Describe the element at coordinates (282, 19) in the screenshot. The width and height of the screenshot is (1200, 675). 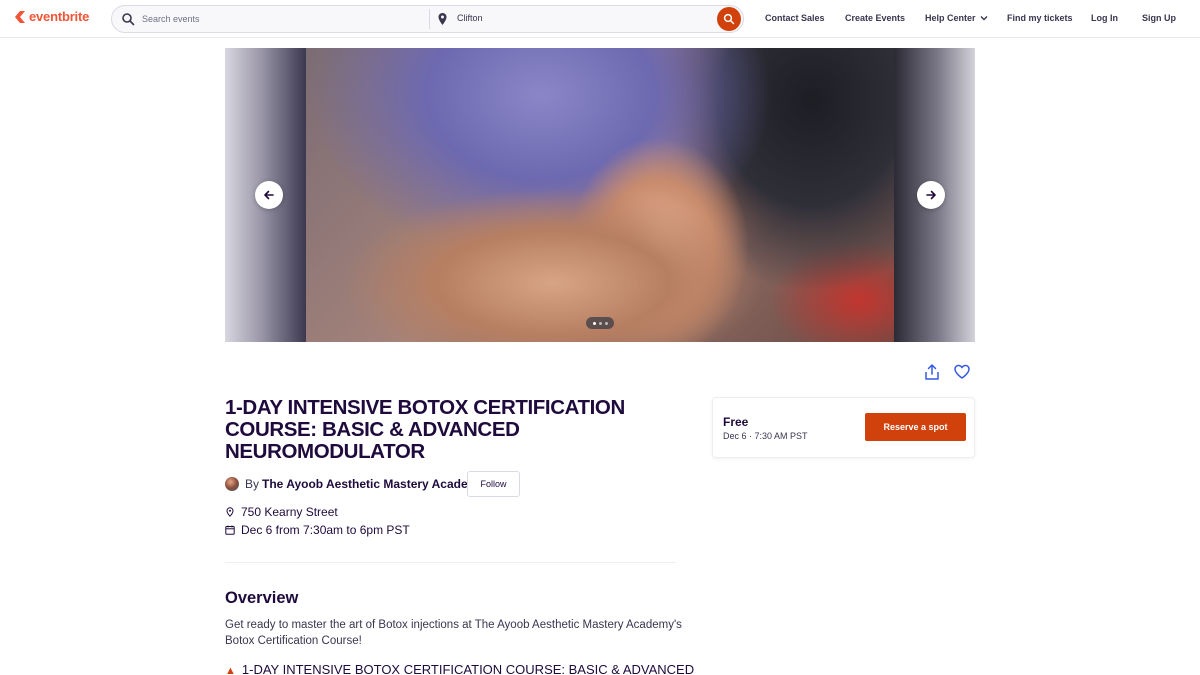
I see `search-input` at that location.